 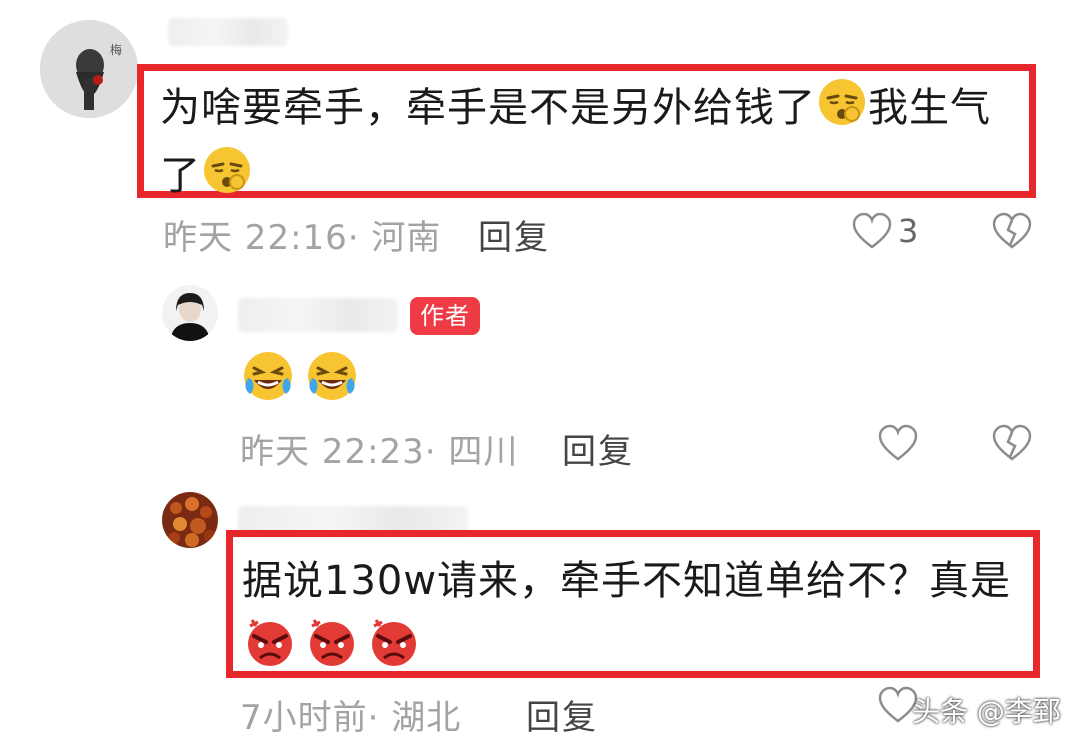 What do you see at coordinates (595, 144) in the screenshot?
I see `comment-text-1: 为啥要牵手，牵手是不是另外给钱了 我生气 了` at bounding box center [595, 144].